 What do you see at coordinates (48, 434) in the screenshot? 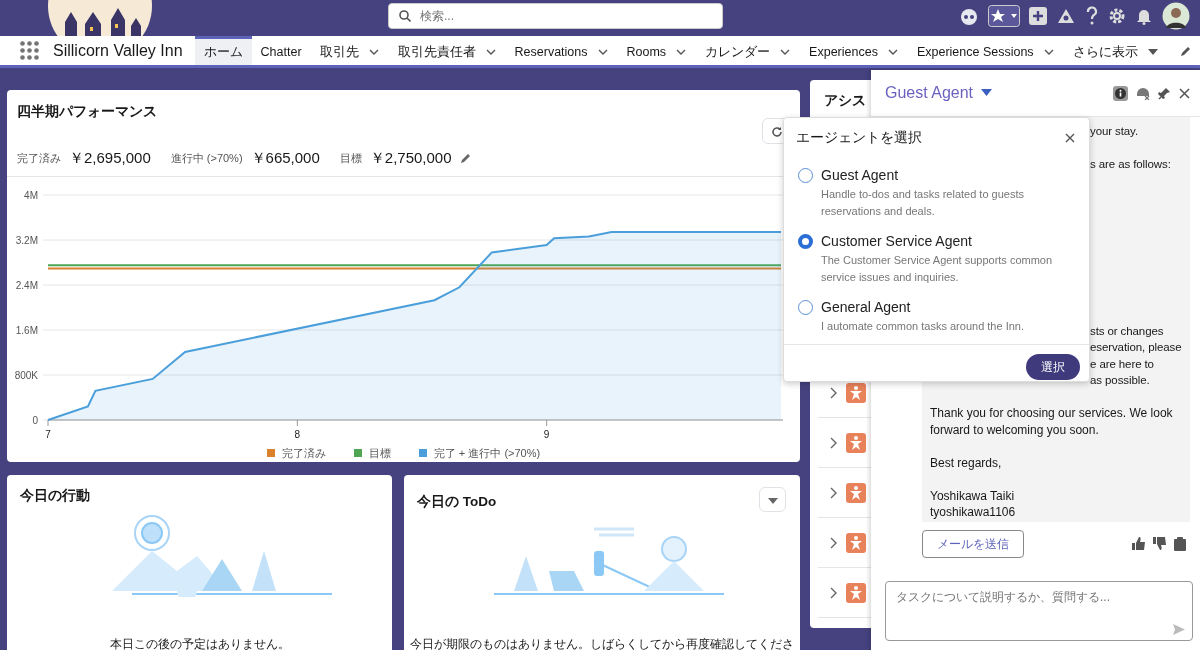
I see `axis-label: 7` at bounding box center [48, 434].